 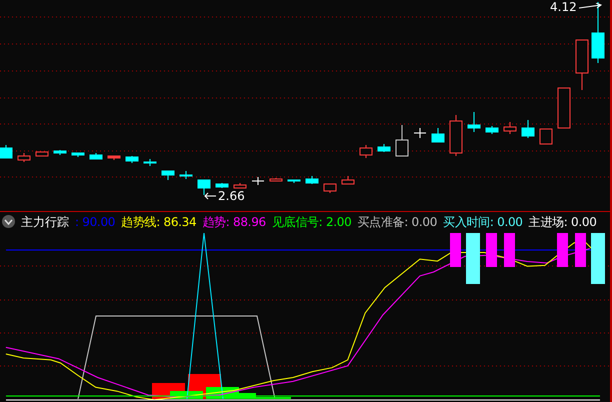 What do you see at coordinates (397, 222) in the screenshot?
I see `indicator-reading: 买点准备: 0.00` at bounding box center [397, 222].